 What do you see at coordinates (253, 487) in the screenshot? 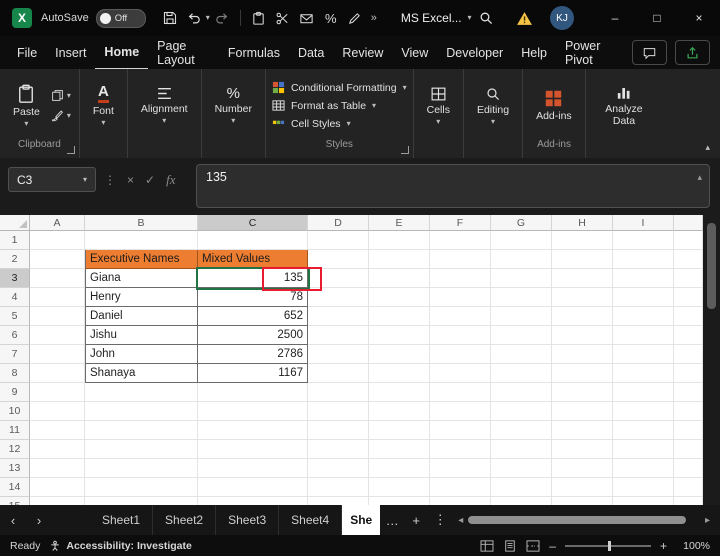
I see `cell-C14` at bounding box center [253, 487].